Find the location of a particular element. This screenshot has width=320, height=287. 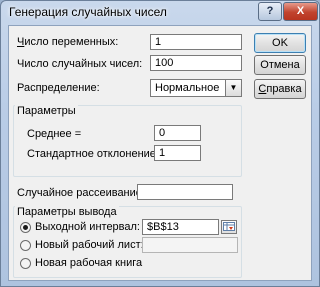

title-bar: Генерация случайных чисел ? X is located at coordinates (160, 13).